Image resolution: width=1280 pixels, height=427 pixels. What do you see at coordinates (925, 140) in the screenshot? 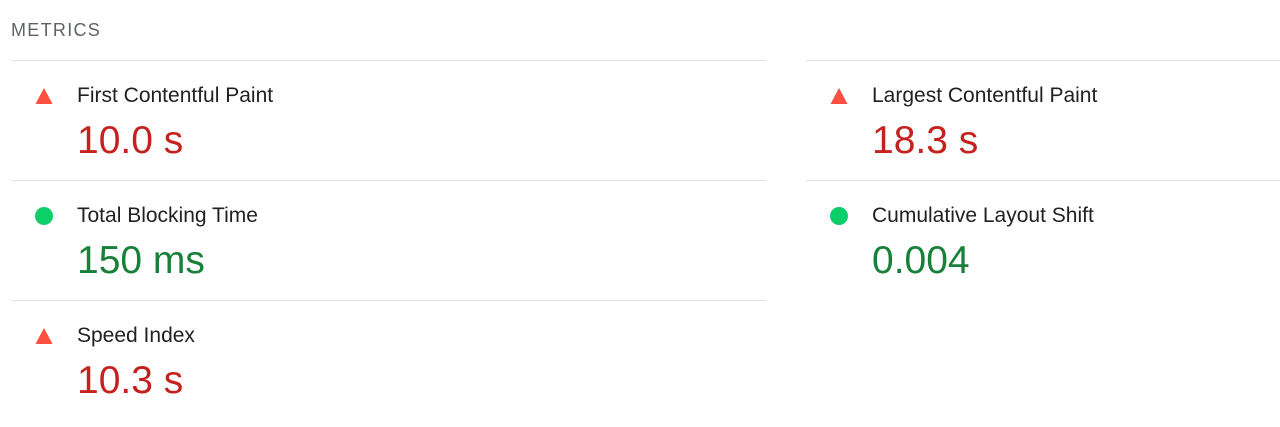
I see `metric-value: 18.3 s` at bounding box center [925, 140].